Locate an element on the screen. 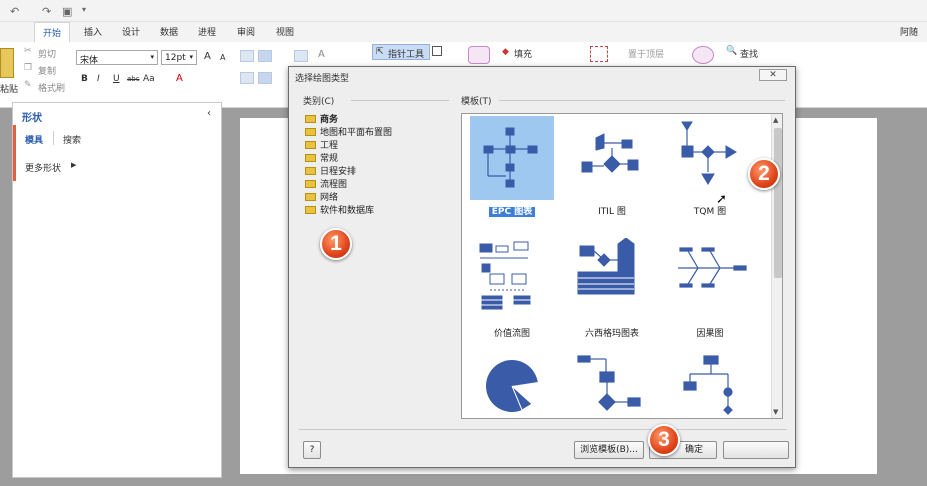 This screenshot has width=927, height=486. scroll-down-icon: ▼ is located at coordinates (775, 412).